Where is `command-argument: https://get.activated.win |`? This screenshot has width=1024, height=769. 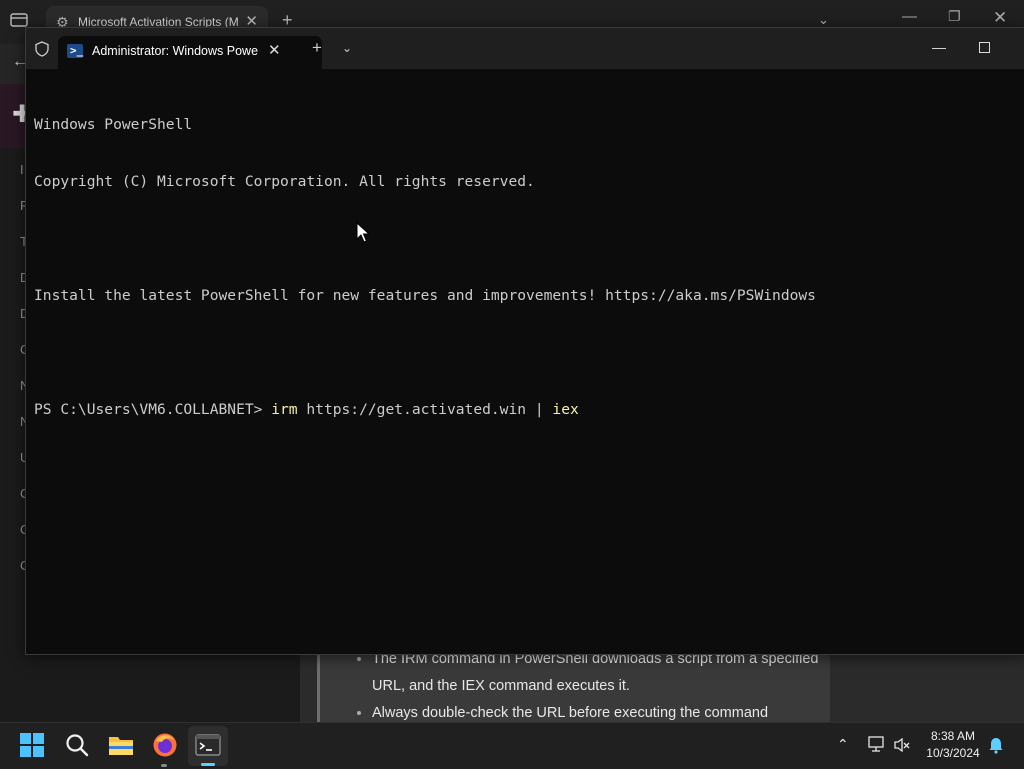 command-argument: https://get.activated.win | is located at coordinates (425, 409).